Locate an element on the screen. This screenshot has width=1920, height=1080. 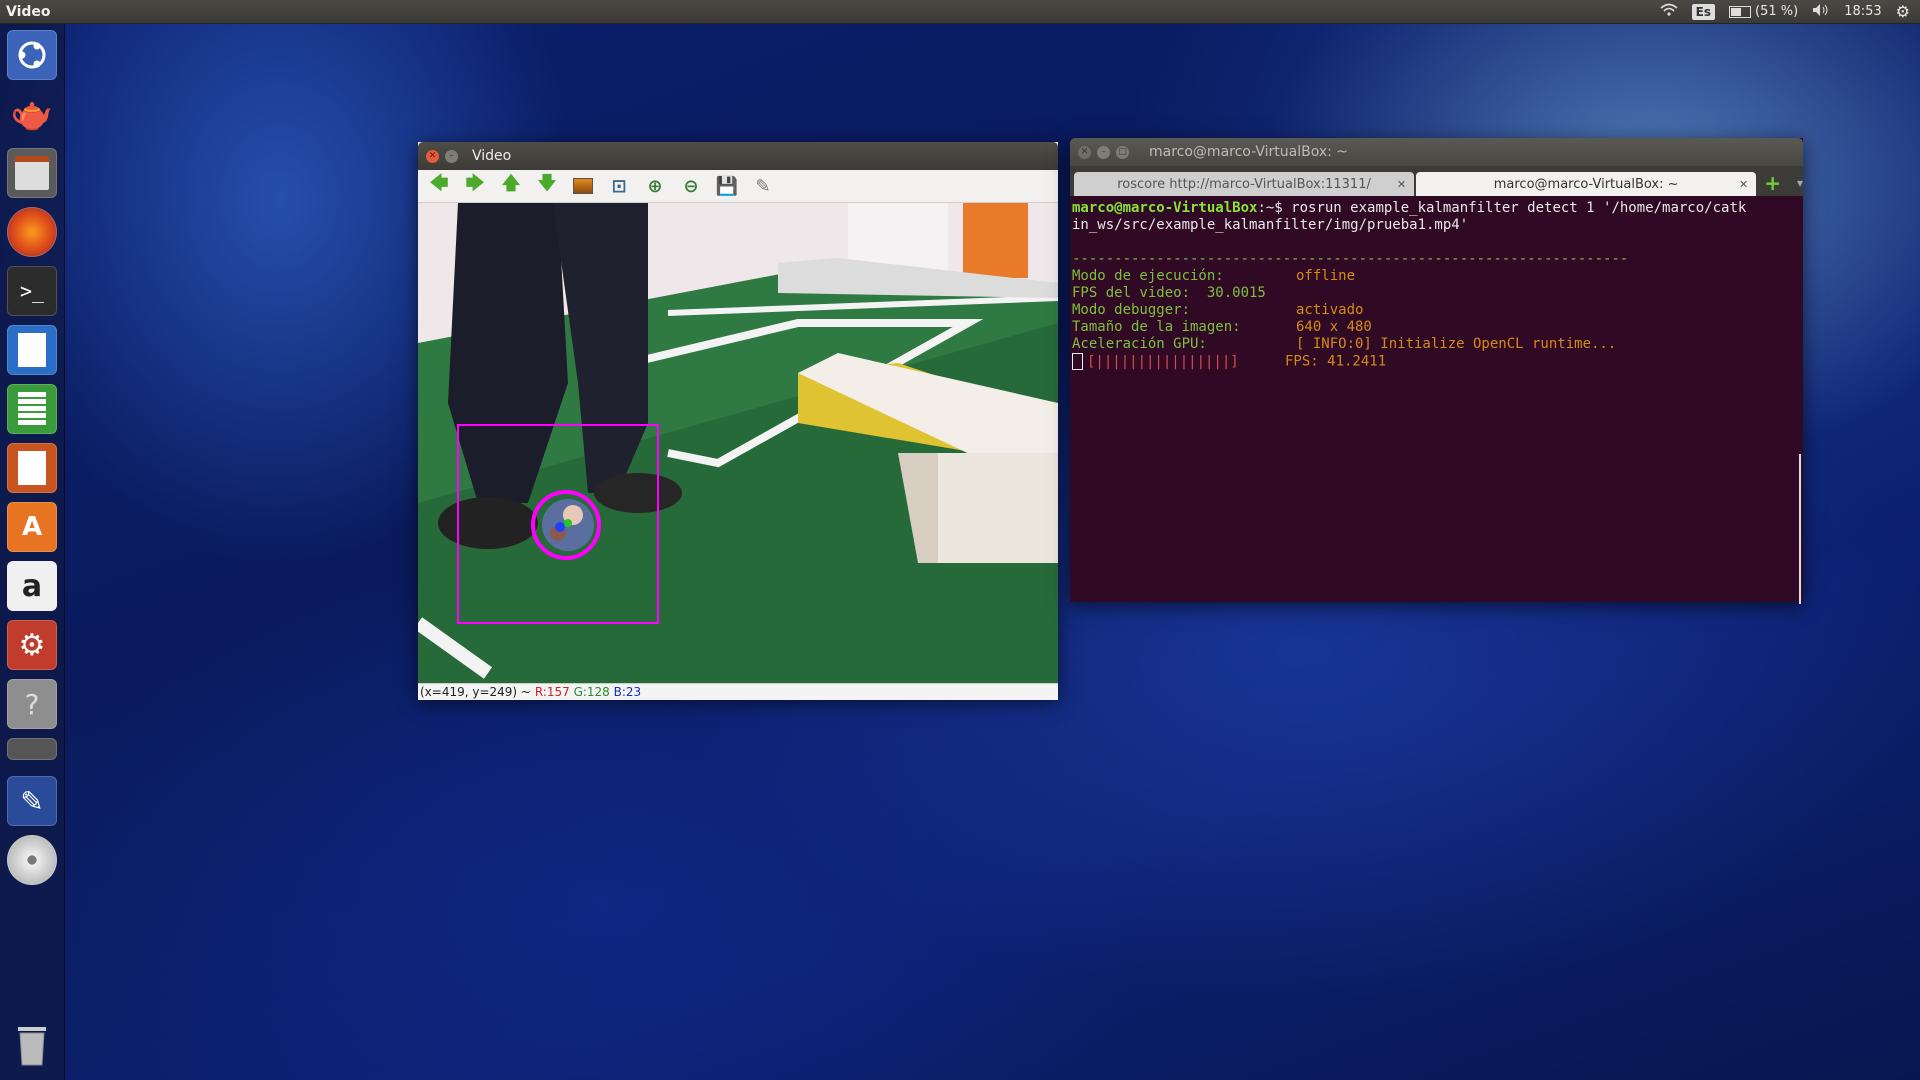
indicator-area: Es (51 %) 18:53 ⚙ is located at coordinates (1790, 11).